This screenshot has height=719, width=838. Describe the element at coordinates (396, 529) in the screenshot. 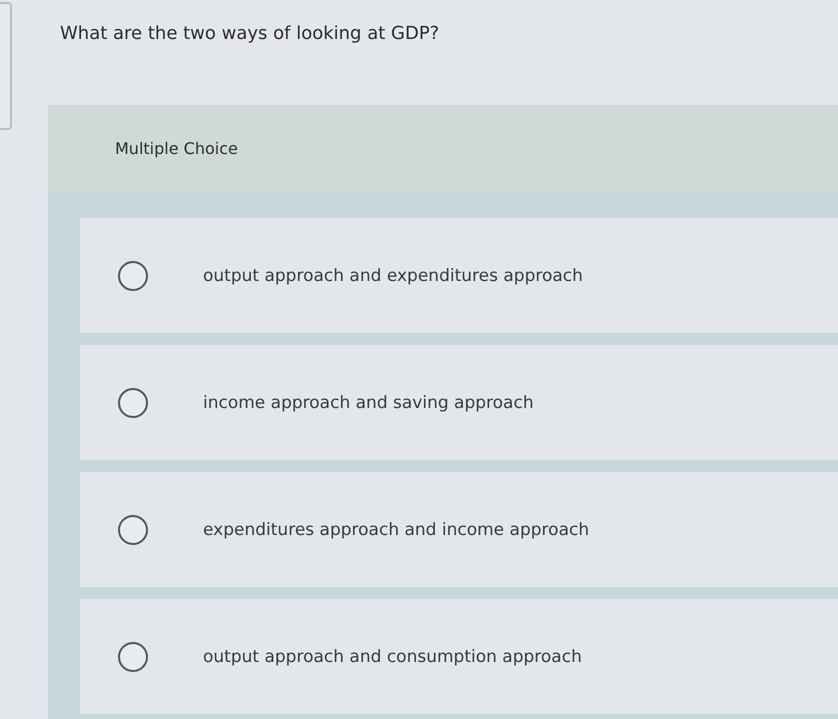

I see `option-label: expenditures approach and income approach` at that location.